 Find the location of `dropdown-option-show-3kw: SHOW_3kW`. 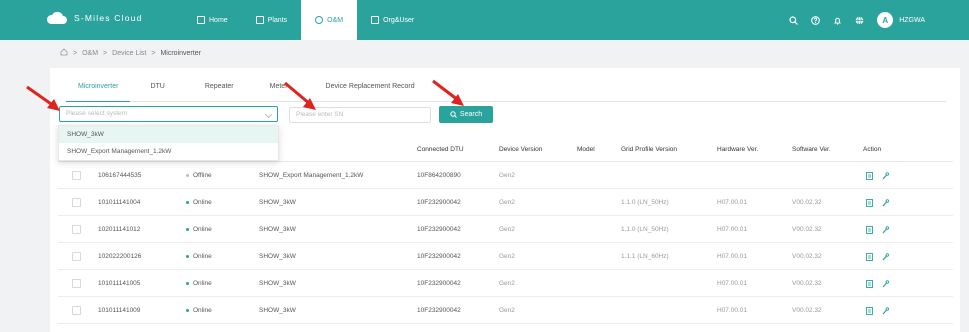

dropdown-option-show-3kw: SHOW_3kW is located at coordinates (168, 134).